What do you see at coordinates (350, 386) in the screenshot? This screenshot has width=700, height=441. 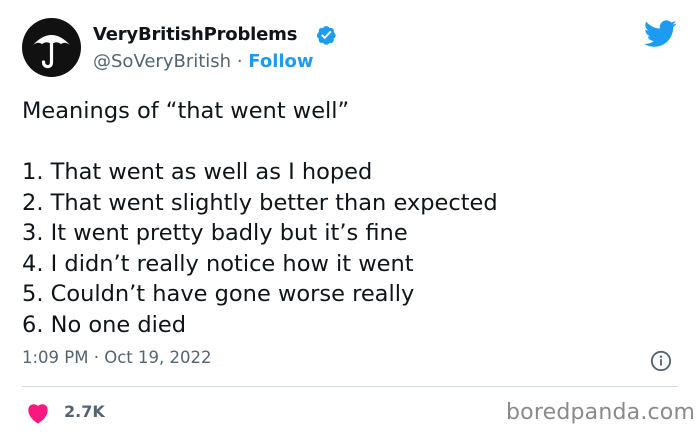 I see `divider` at bounding box center [350, 386].